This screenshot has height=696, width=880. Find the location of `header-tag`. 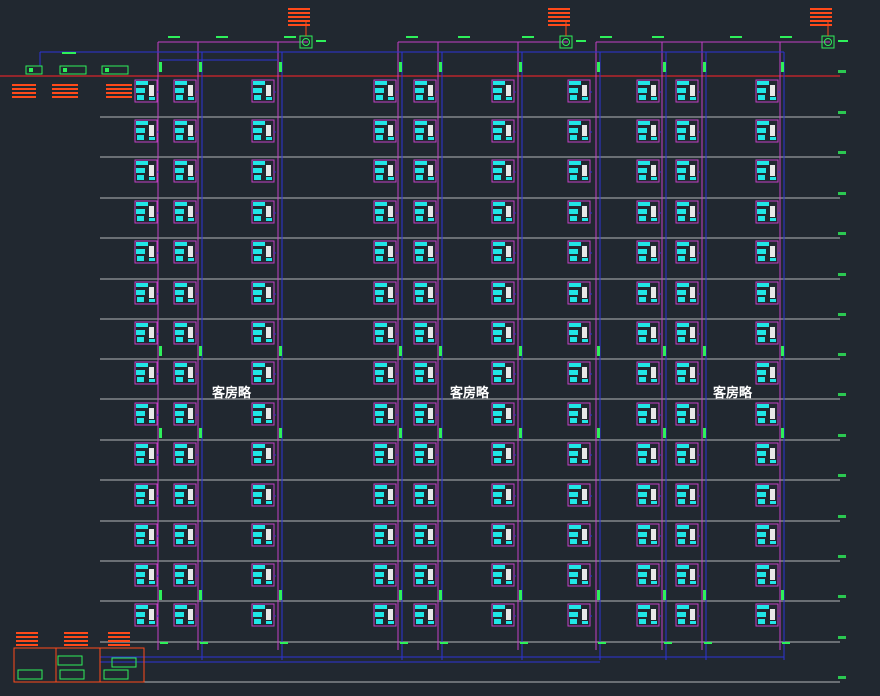

header-tag is located at coordinates (658, 37).